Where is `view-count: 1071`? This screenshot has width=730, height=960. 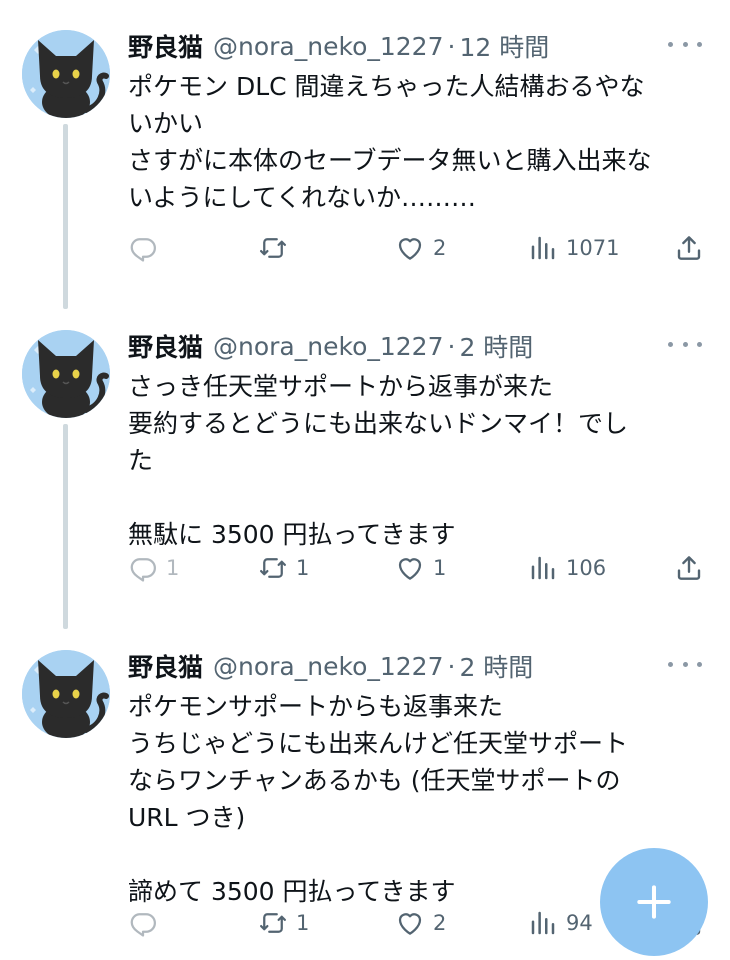
view-count: 1071 is located at coordinates (593, 248).